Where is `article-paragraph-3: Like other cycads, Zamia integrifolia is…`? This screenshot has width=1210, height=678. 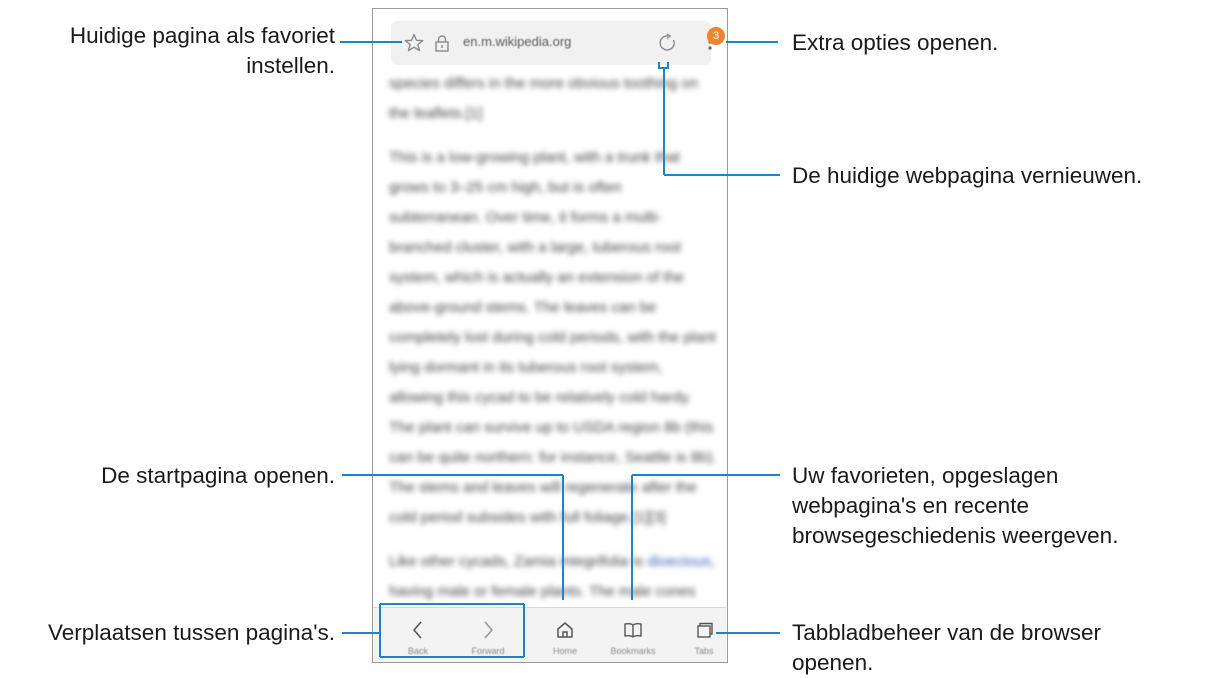
article-paragraph-3: Like other cycads, Zamia integrifolia is… is located at coordinates (552, 576).